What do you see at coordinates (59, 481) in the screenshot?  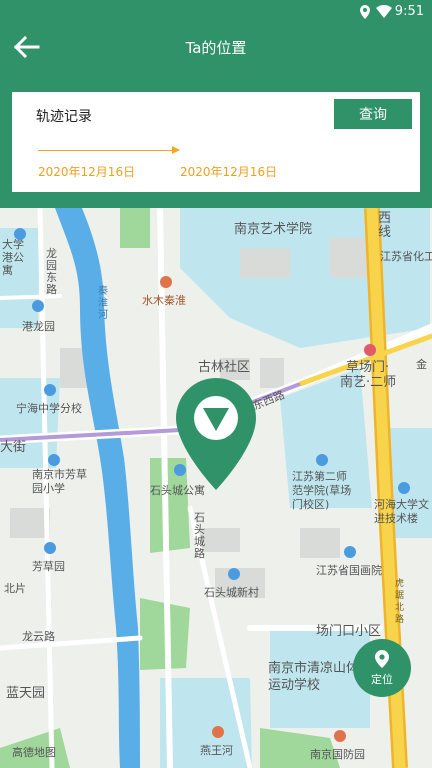 I see `map-label-fangcaoyuan-school: 南京市芳草园小学` at bounding box center [59, 481].